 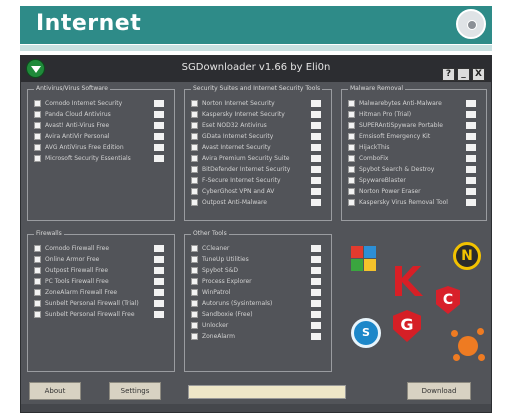 What do you see at coordinates (414, 159) in the screenshot?
I see `checklist-item: ComboFix` at bounding box center [414, 159].